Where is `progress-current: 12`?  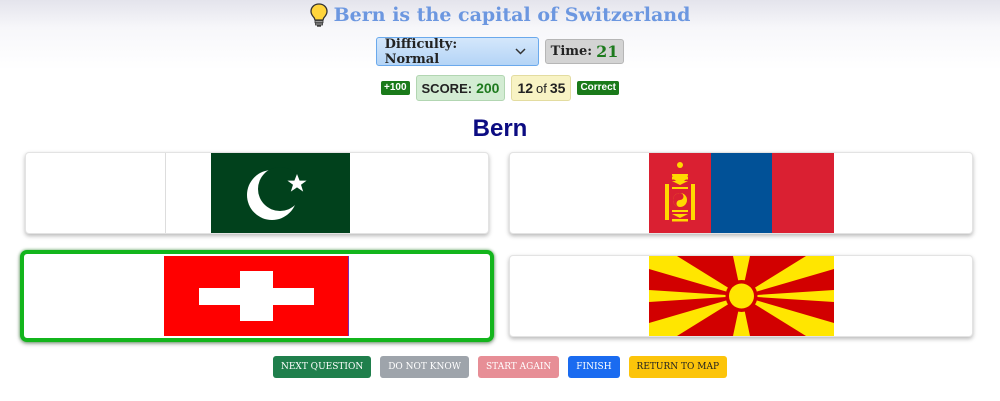
progress-current: 12 is located at coordinates (525, 88).